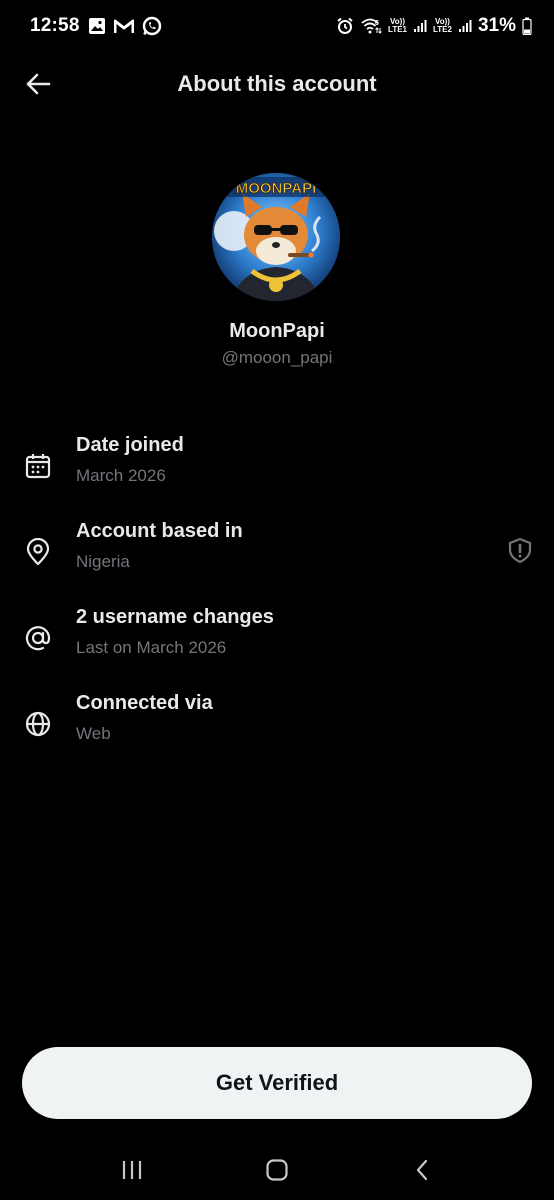  I want to click on user-handle: @mooon_papi, so click(277, 357).